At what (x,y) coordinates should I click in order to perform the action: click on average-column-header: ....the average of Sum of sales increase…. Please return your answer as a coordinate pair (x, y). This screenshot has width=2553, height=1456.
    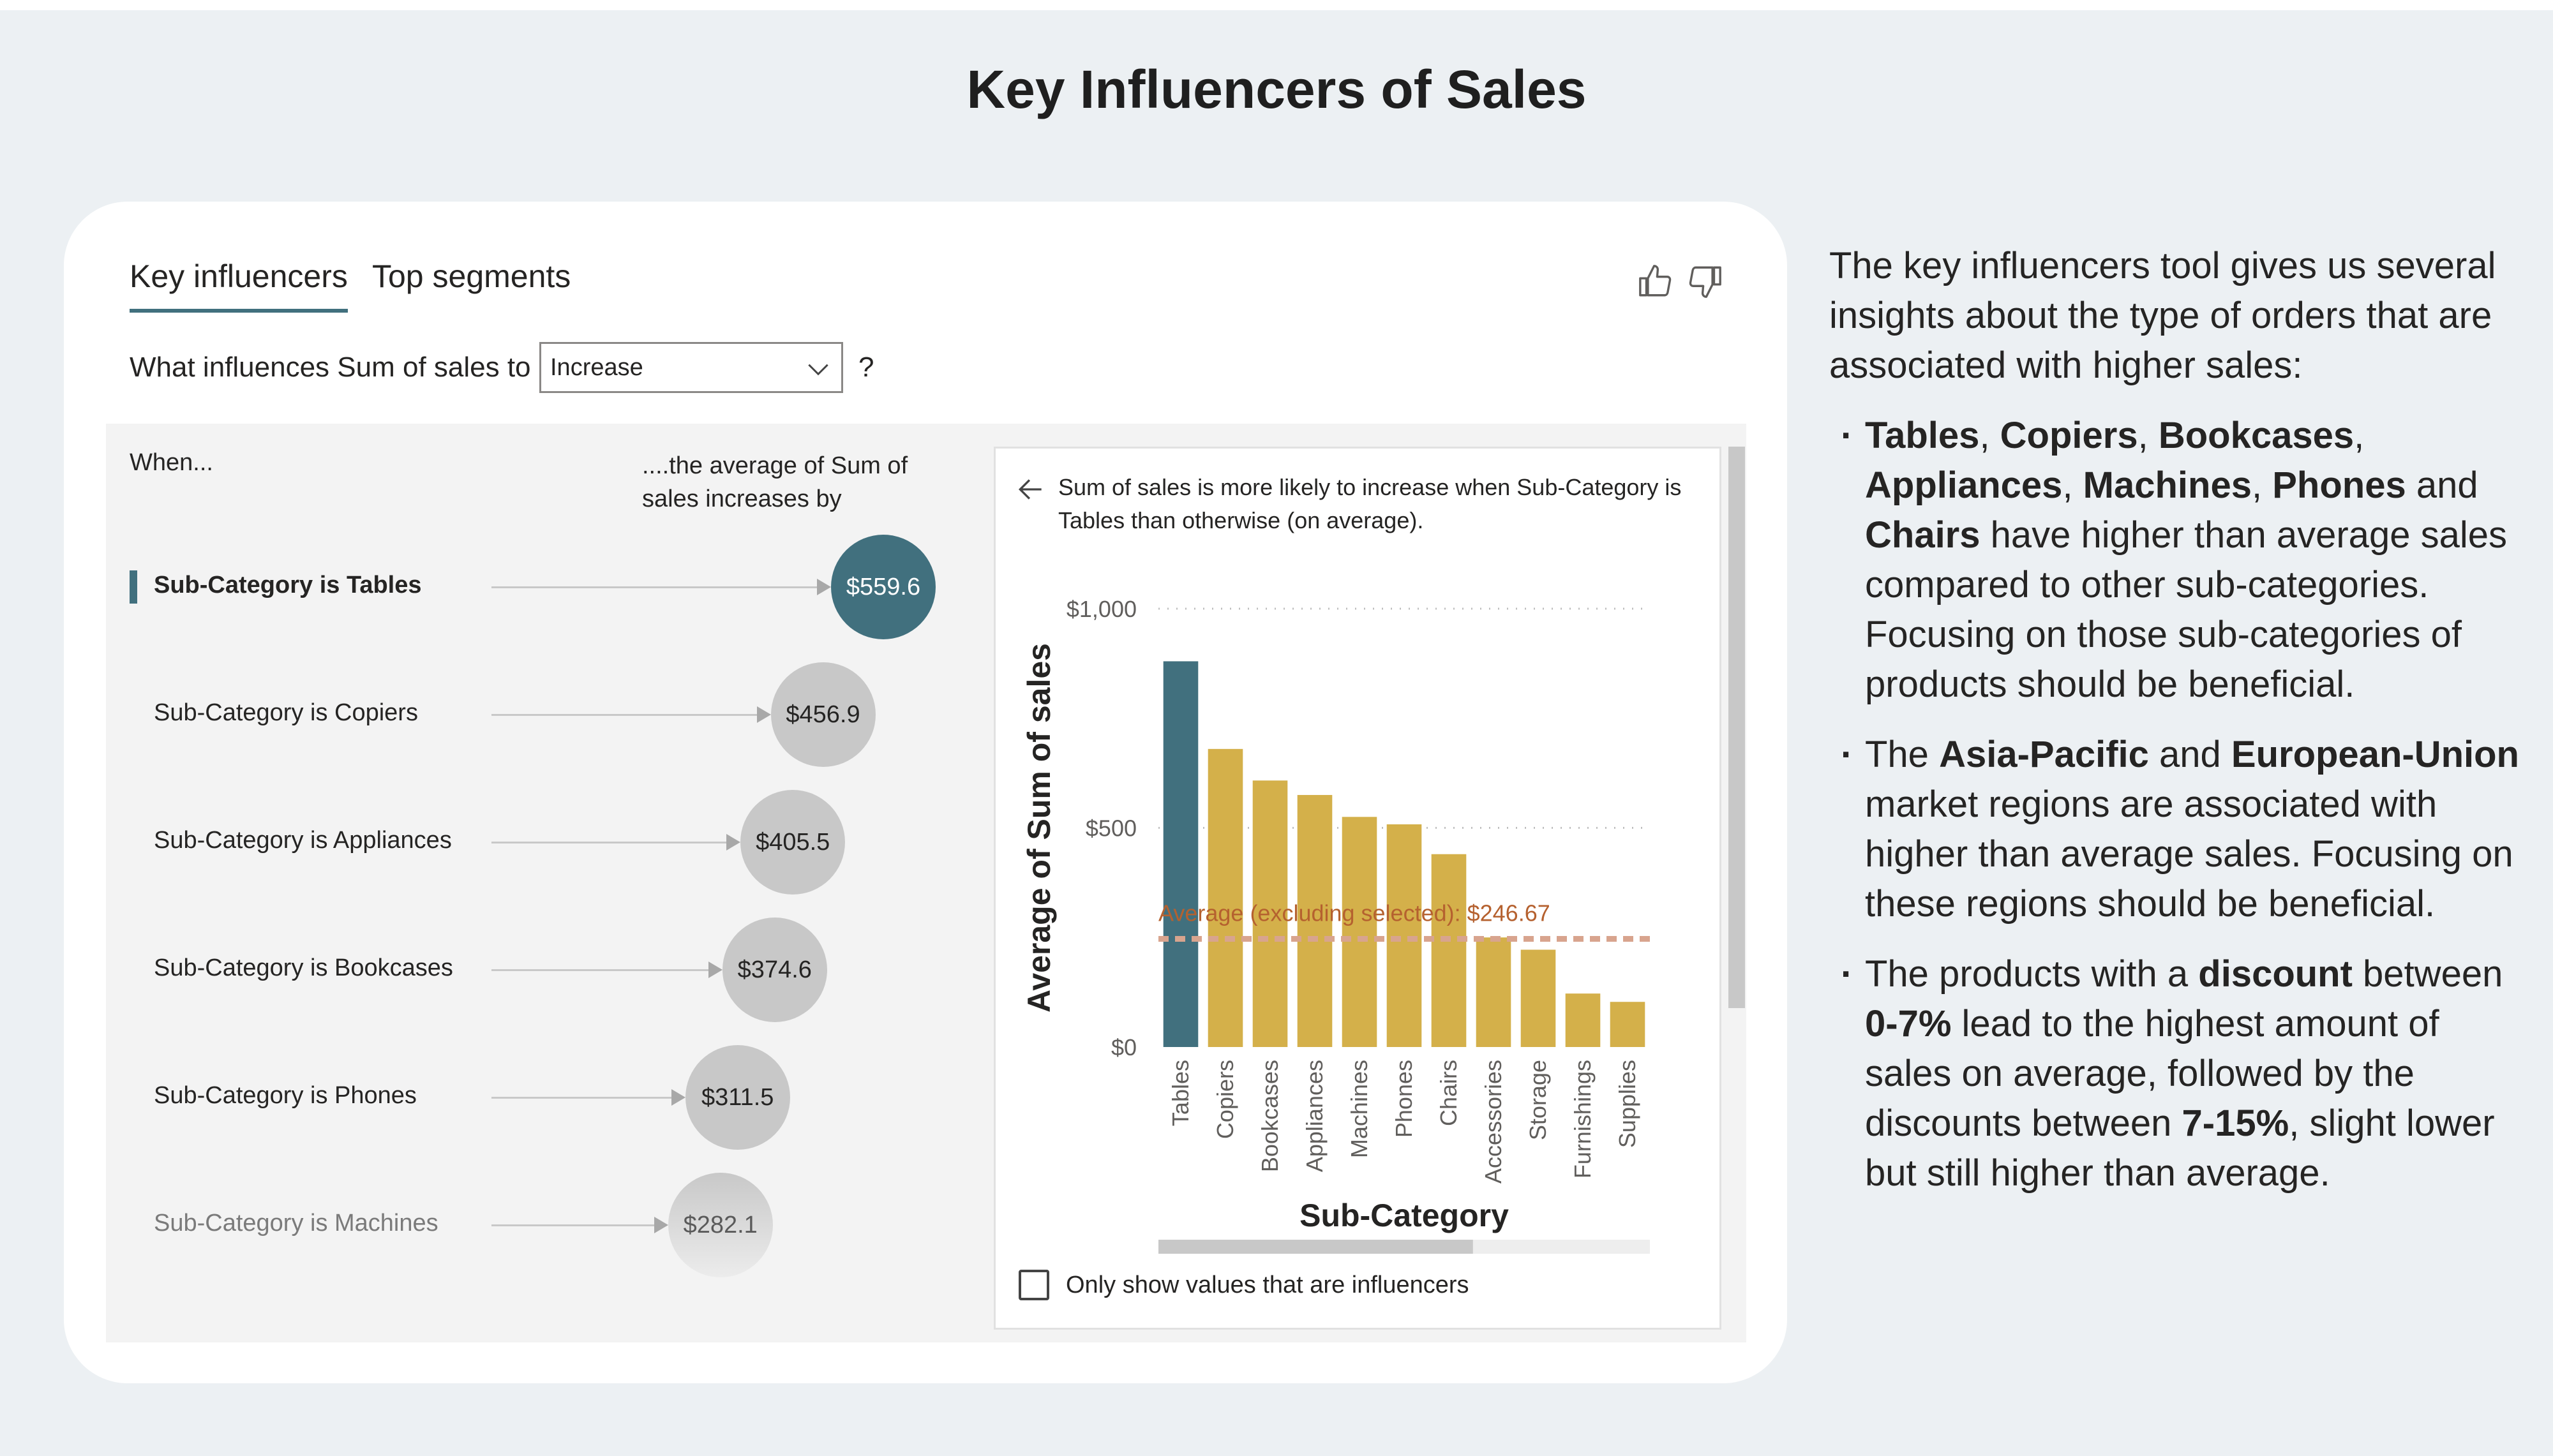
    Looking at the image, I should click on (775, 482).